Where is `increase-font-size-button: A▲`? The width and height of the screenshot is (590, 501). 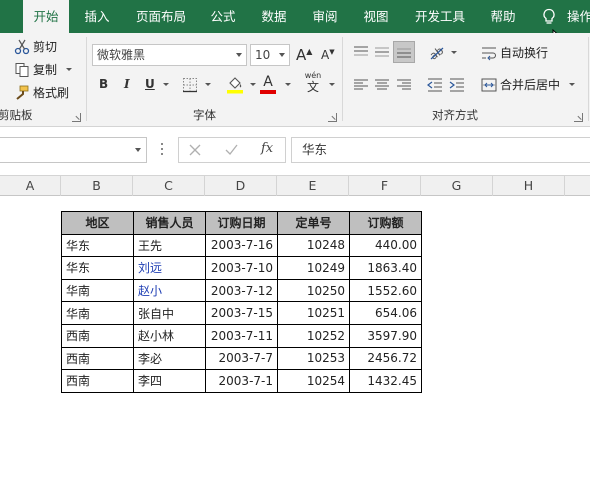 increase-font-size-button: A▲ is located at coordinates (304, 55).